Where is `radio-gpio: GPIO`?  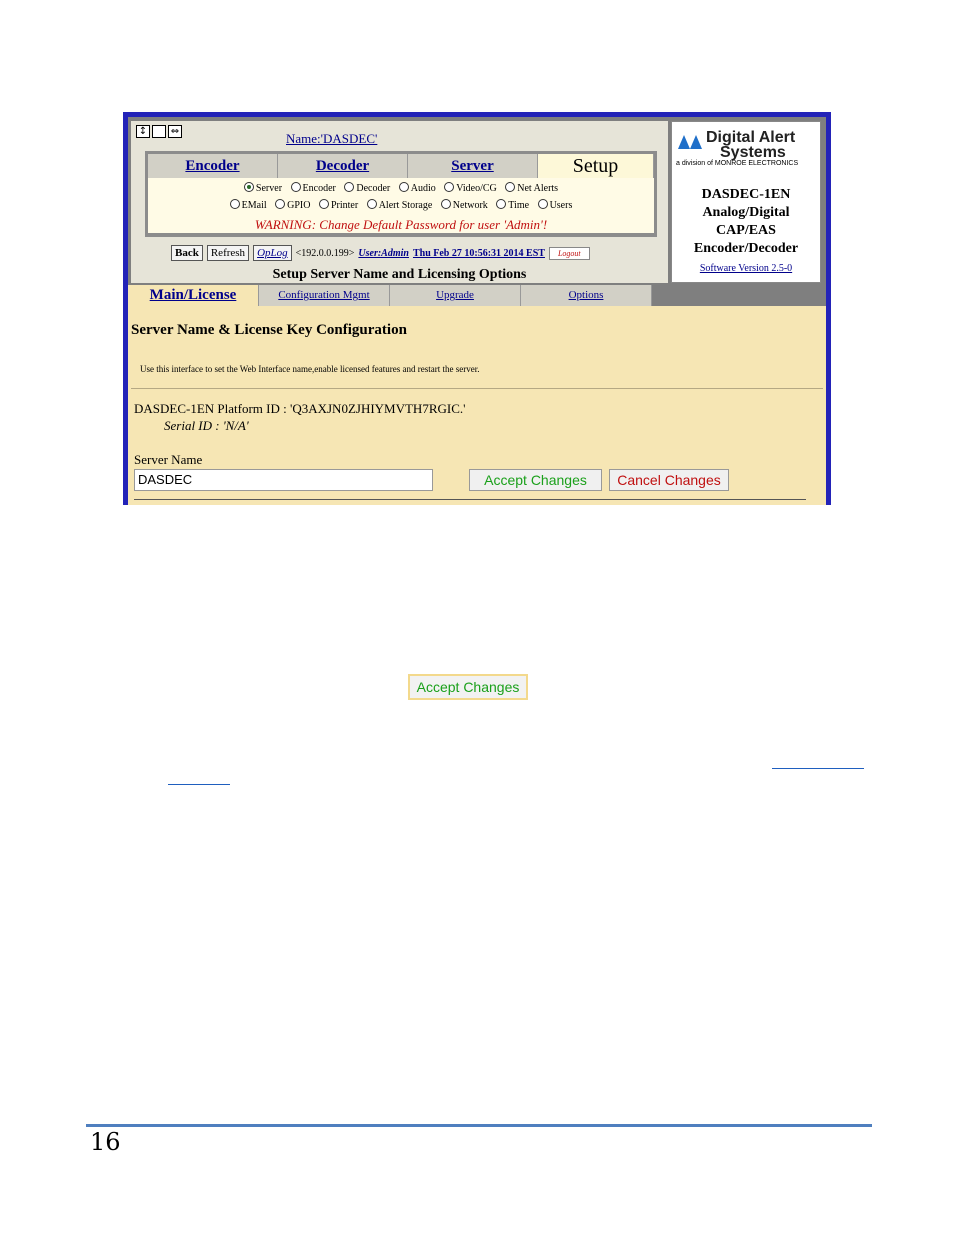
radio-gpio: GPIO is located at coordinates (292, 205).